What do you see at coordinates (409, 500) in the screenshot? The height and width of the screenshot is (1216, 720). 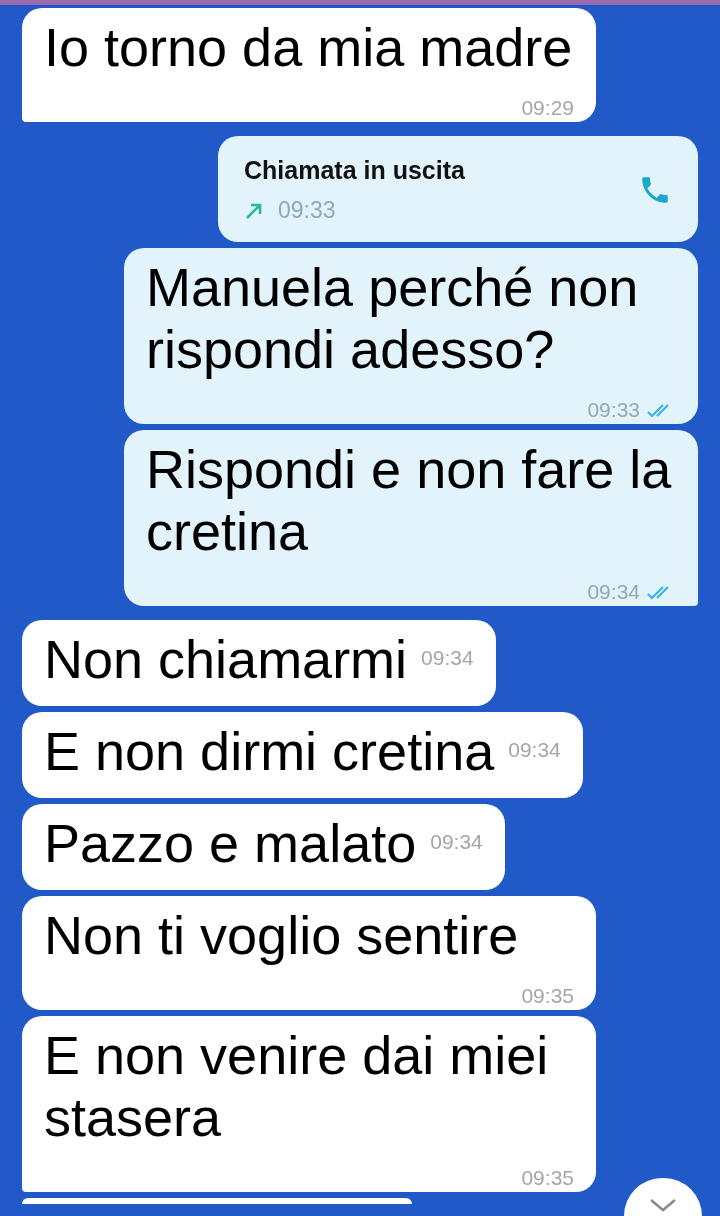 I see `message-text: Rispondi e non fare la cretina` at bounding box center [409, 500].